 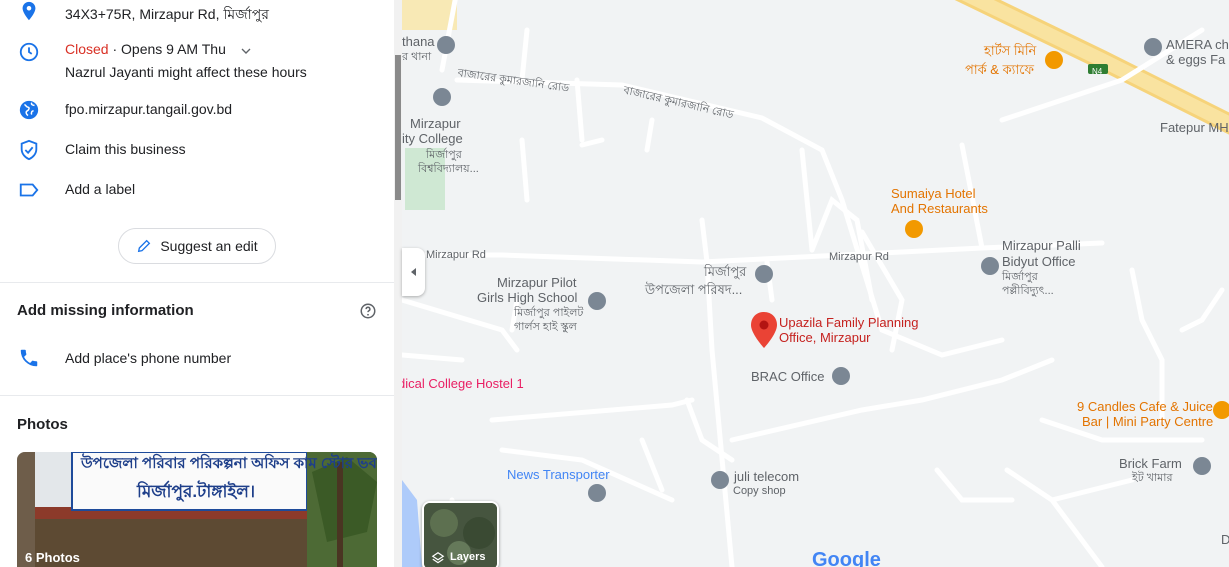 What do you see at coordinates (52, 557) in the screenshot?
I see `photo-count-label: 6 Photos` at bounding box center [52, 557].